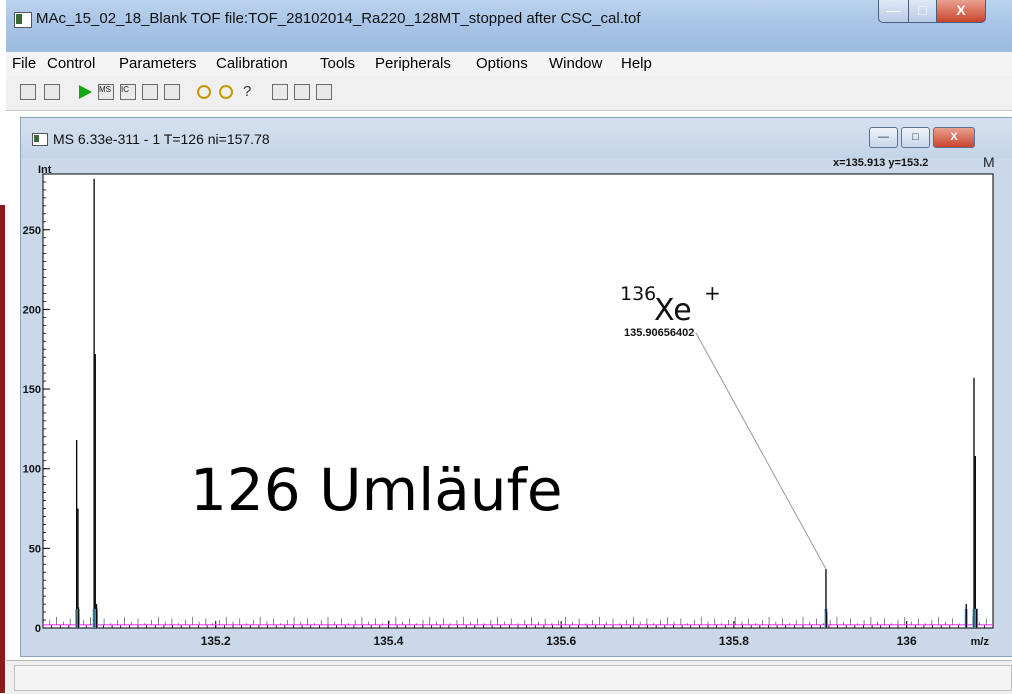 The width and height of the screenshot is (1012, 694). I want to click on annotation-charge: +, so click(712, 293).